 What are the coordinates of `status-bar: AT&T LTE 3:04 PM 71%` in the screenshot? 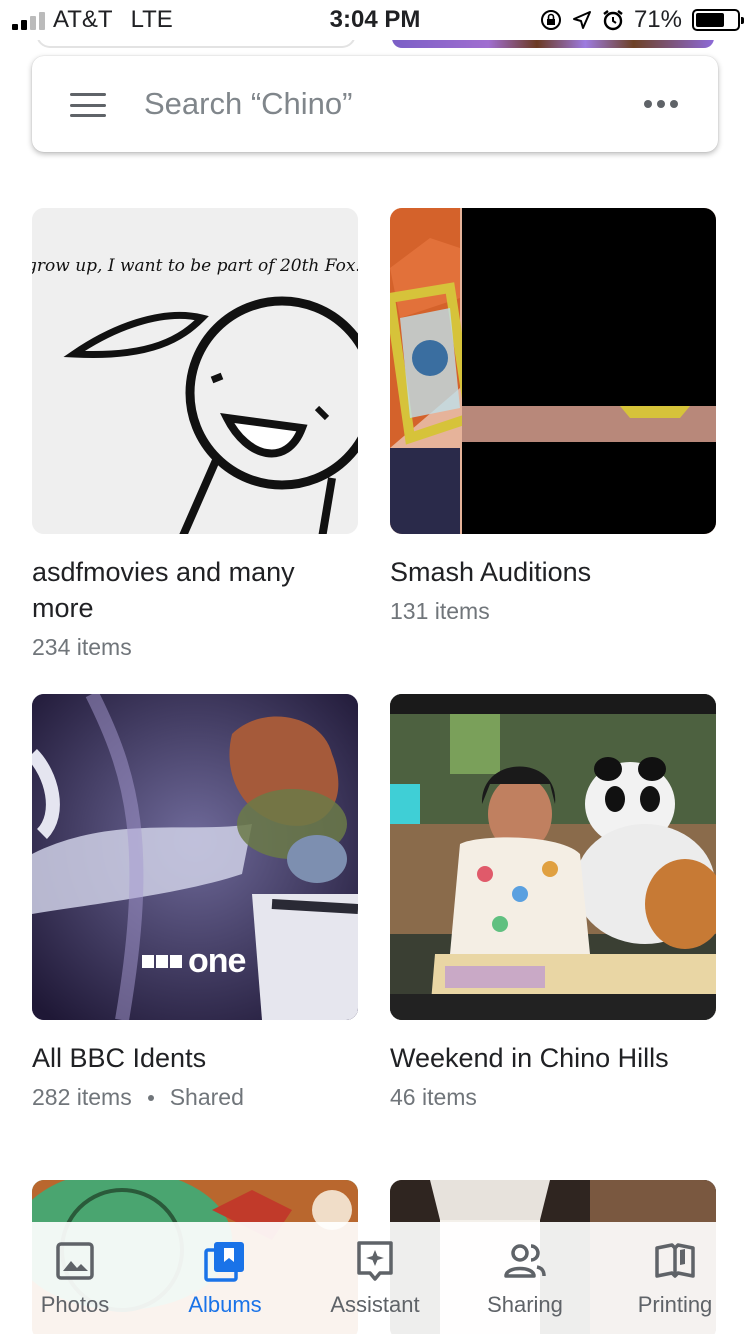 It's located at (375, 20).